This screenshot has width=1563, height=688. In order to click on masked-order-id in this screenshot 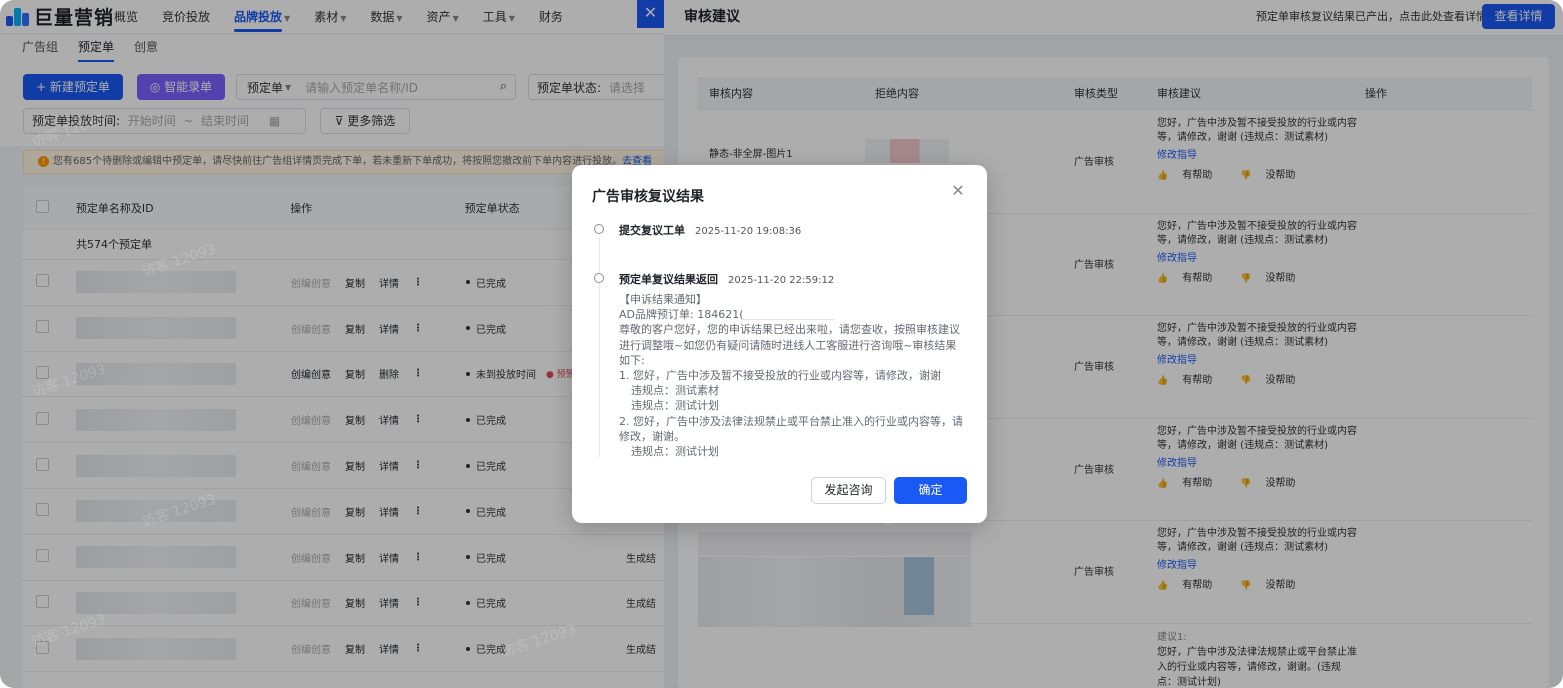, I will do `click(789, 315)`.